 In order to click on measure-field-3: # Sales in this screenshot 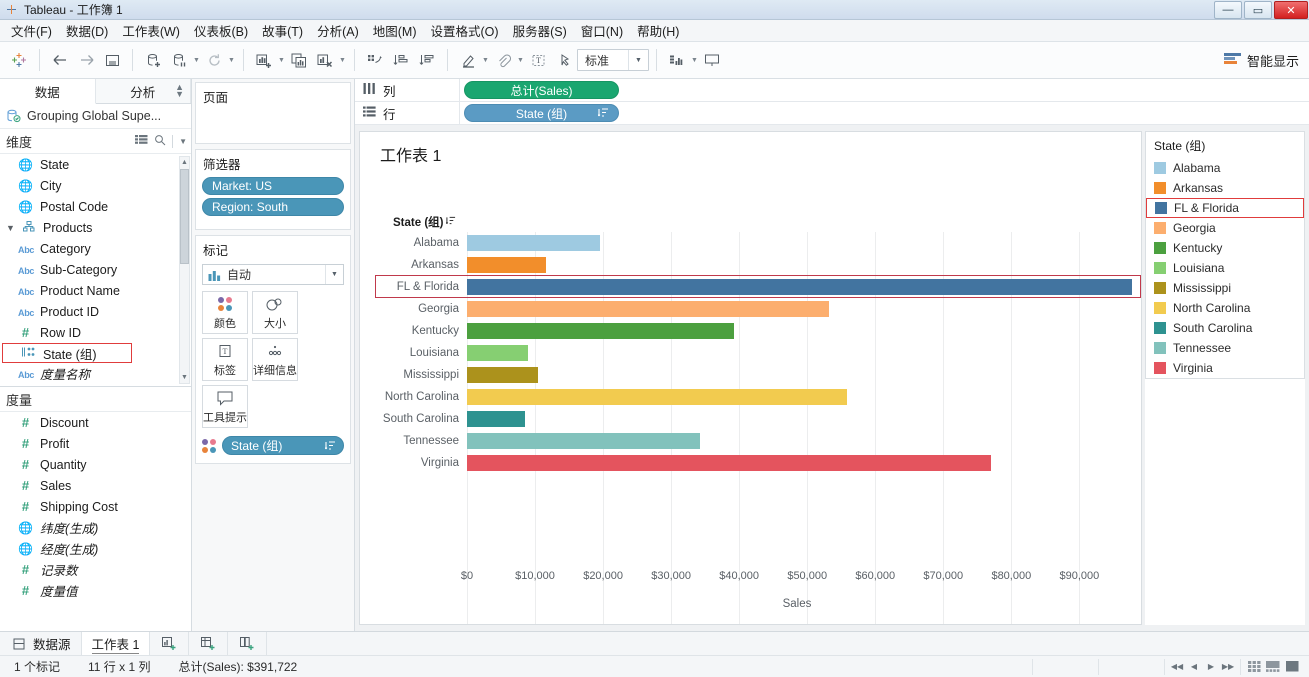, I will do `click(95, 485)`.